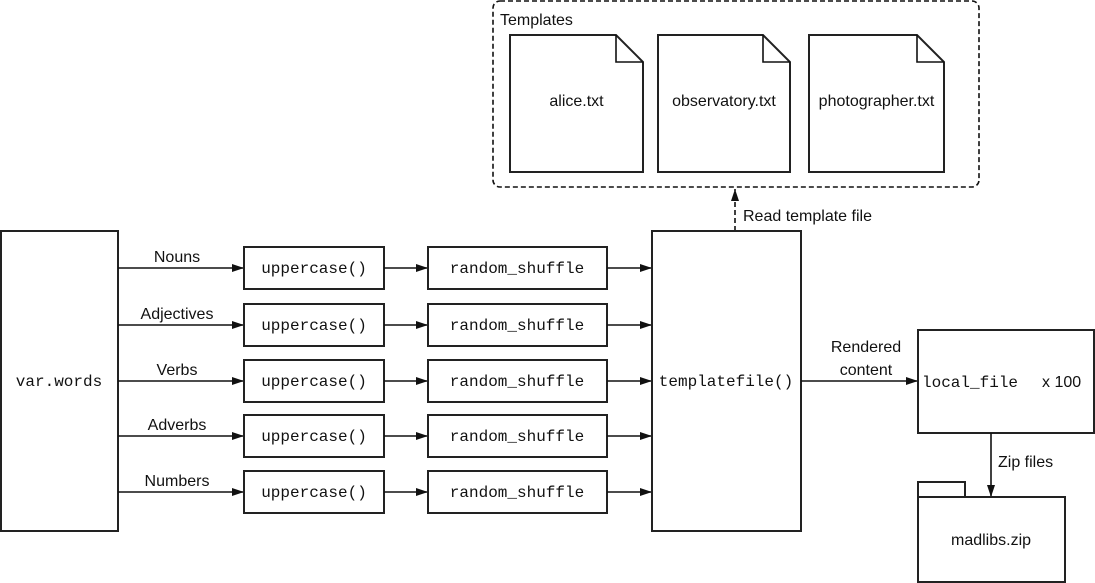  I want to click on template-file-name: observatory.txt, so click(724, 101).